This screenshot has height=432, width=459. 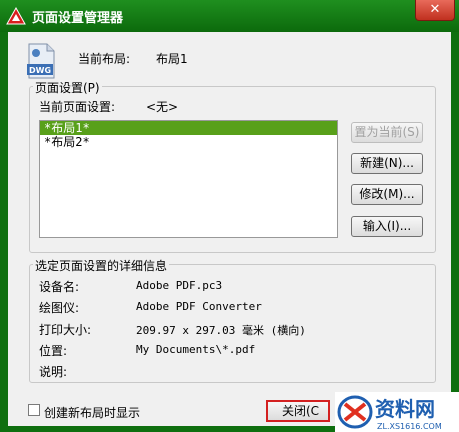 I want to click on plot-size-value: 209.97 x 297.03 毫米 (横向), so click(x=221, y=330).